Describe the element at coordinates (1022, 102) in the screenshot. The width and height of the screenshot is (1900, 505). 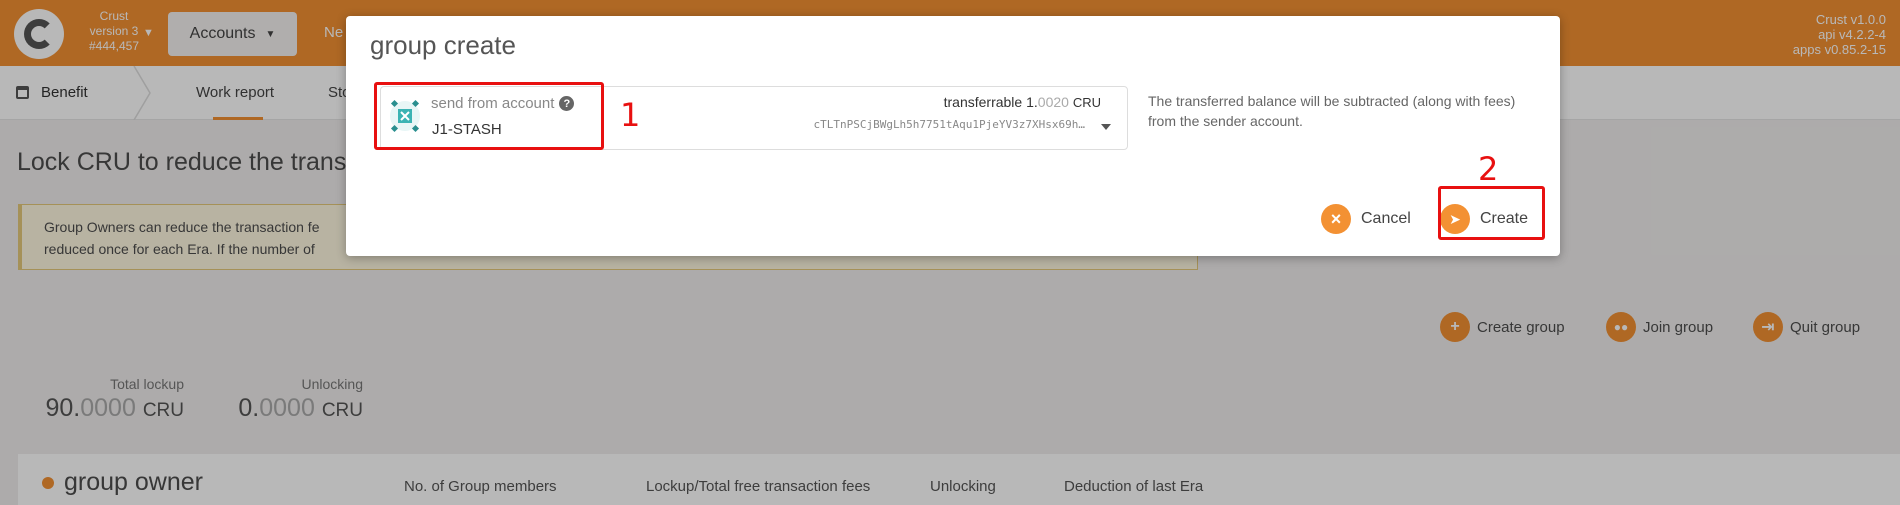
I see `transferrable-balance: transferrable 1.0020 CRU` at that location.